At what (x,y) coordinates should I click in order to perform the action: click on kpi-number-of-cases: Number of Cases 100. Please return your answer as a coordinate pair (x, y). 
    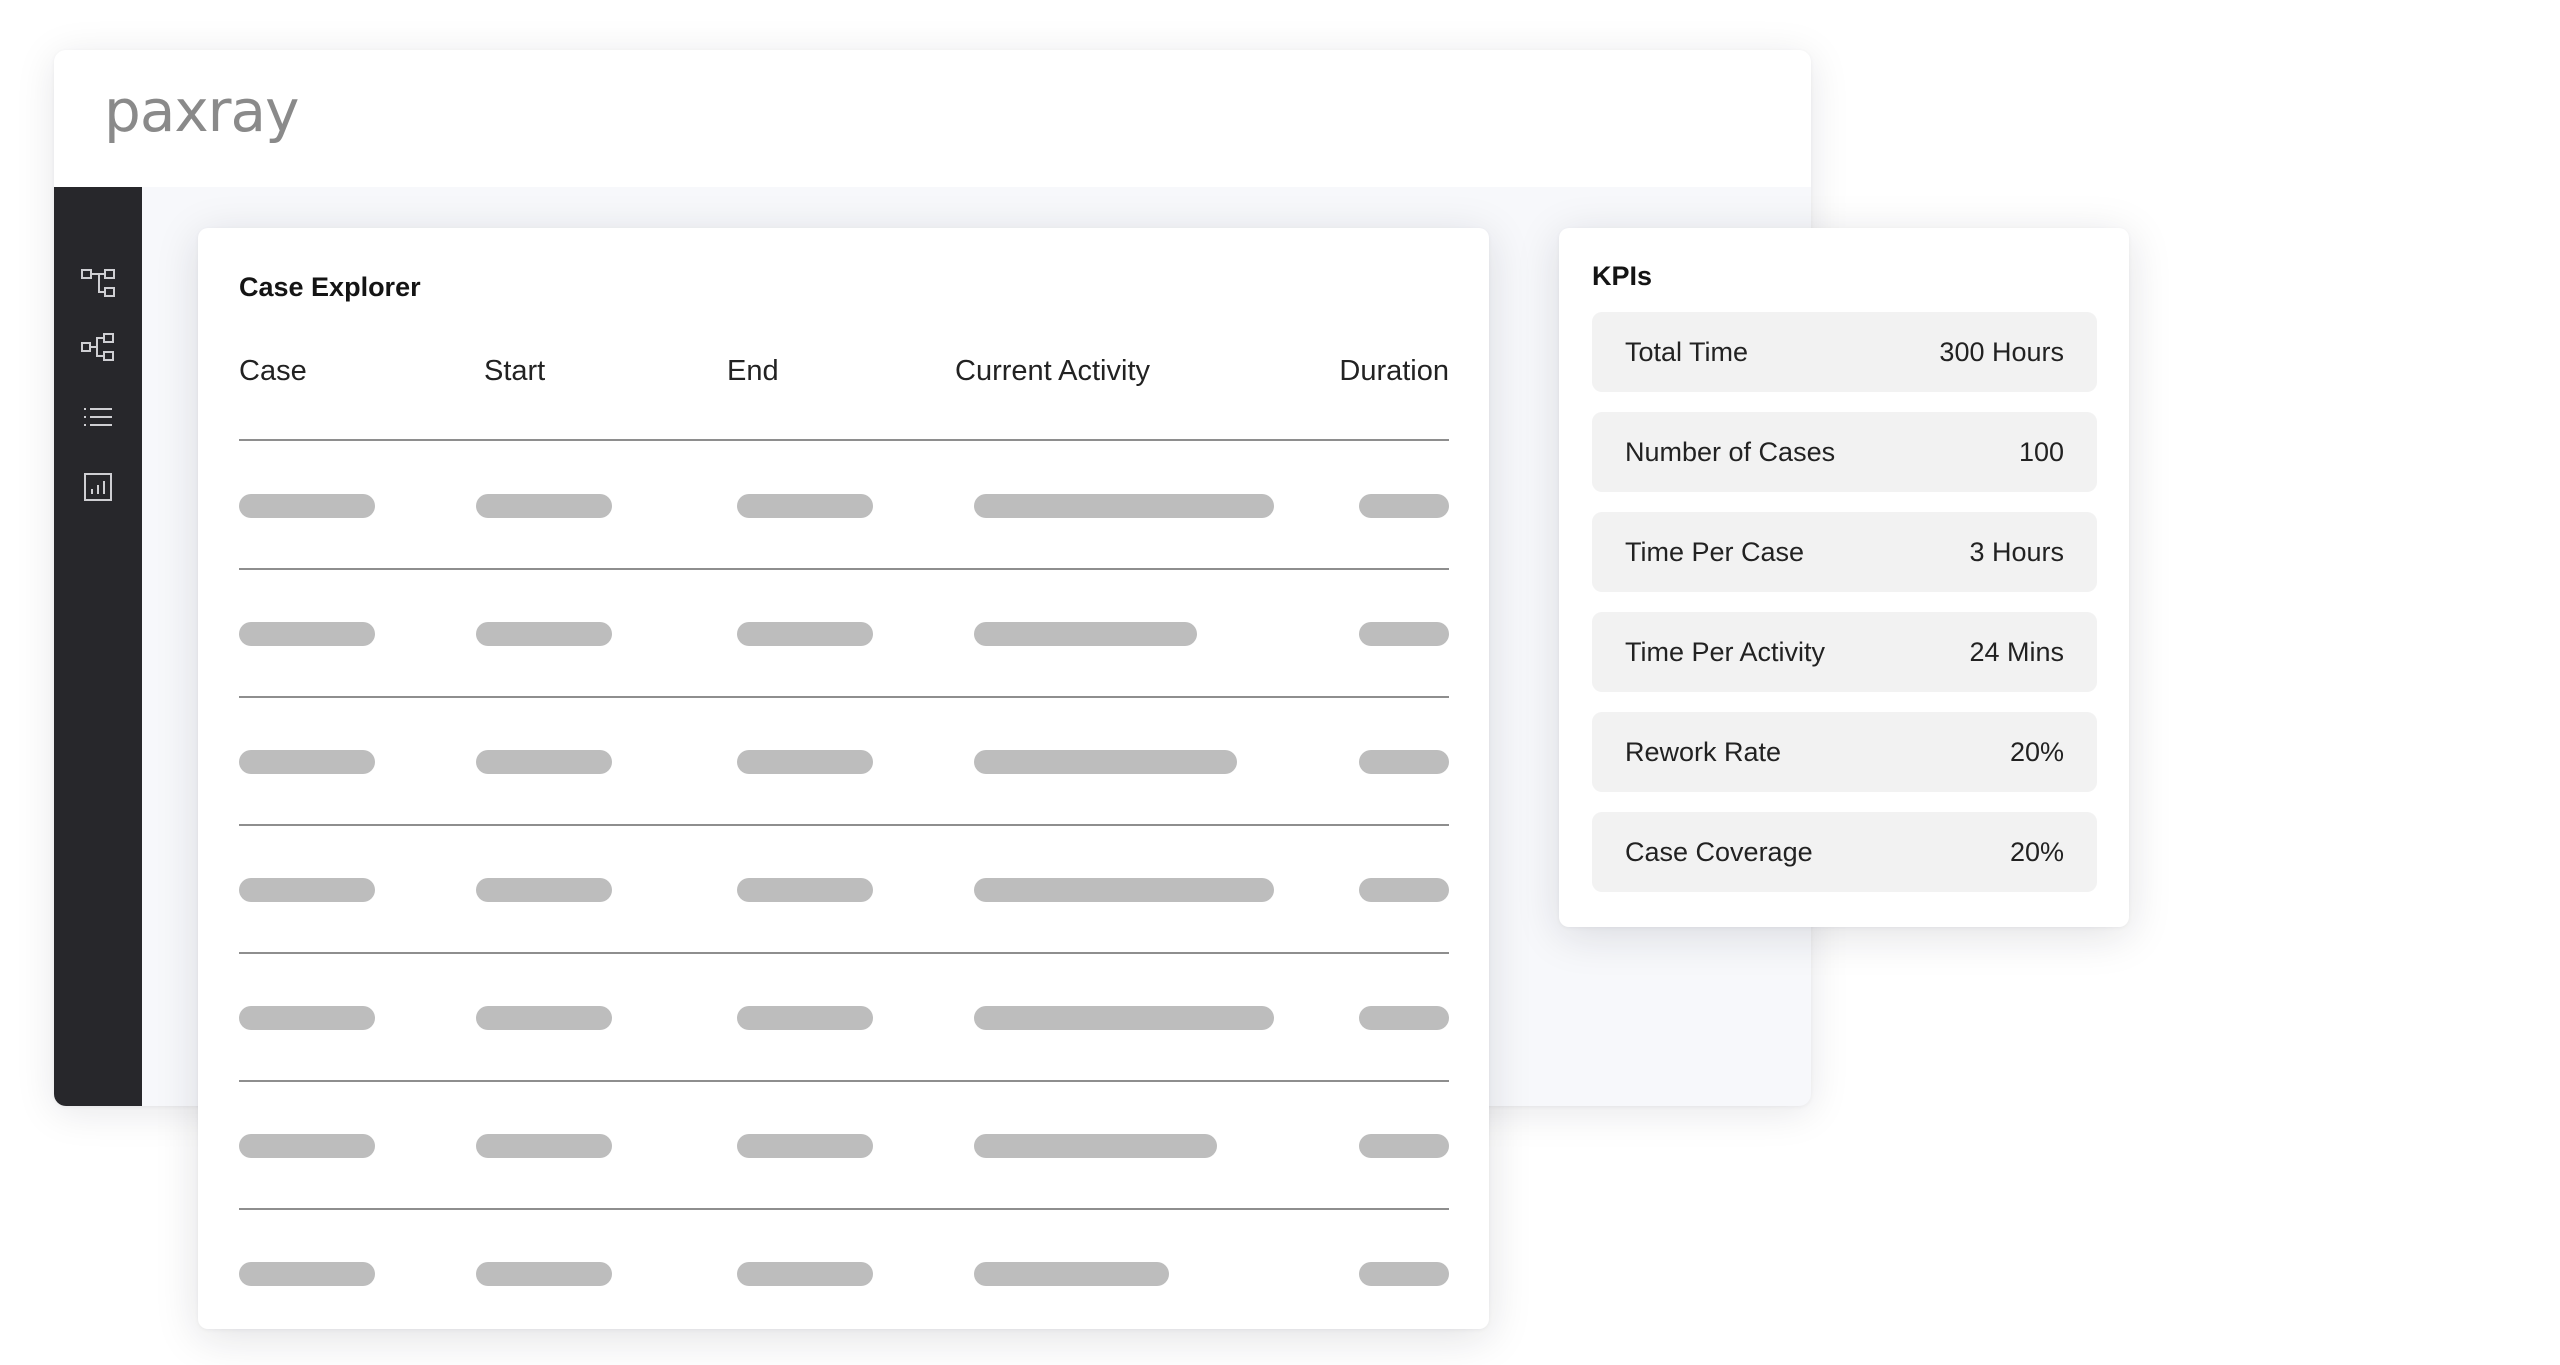
    Looking at the image, I should click on (1844, 452).